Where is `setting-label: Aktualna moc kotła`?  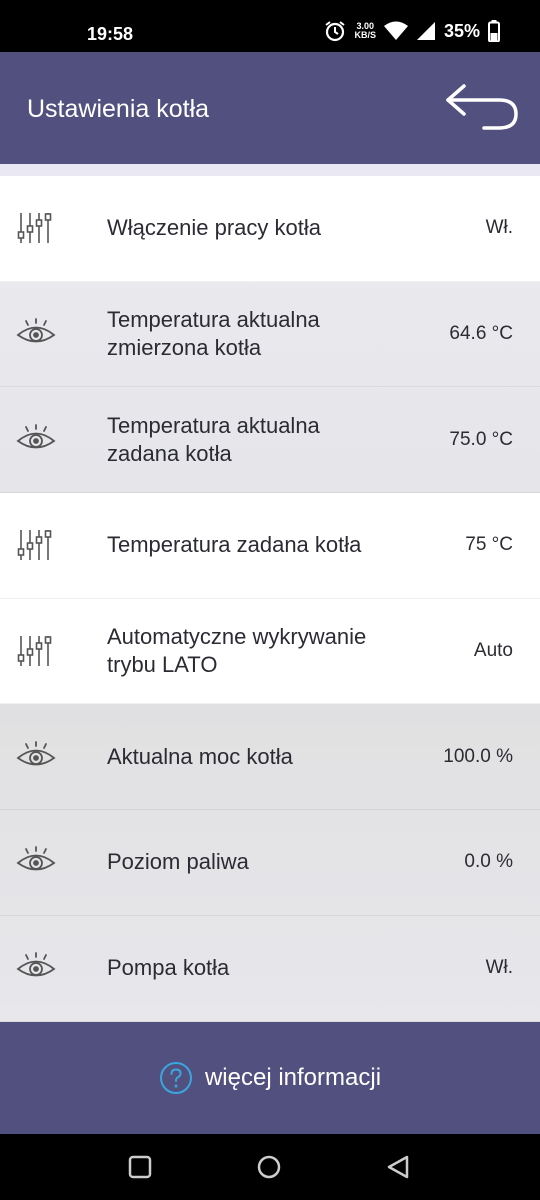 setting-label: Aktualna moc kotła is located at coordinates (200, 756).